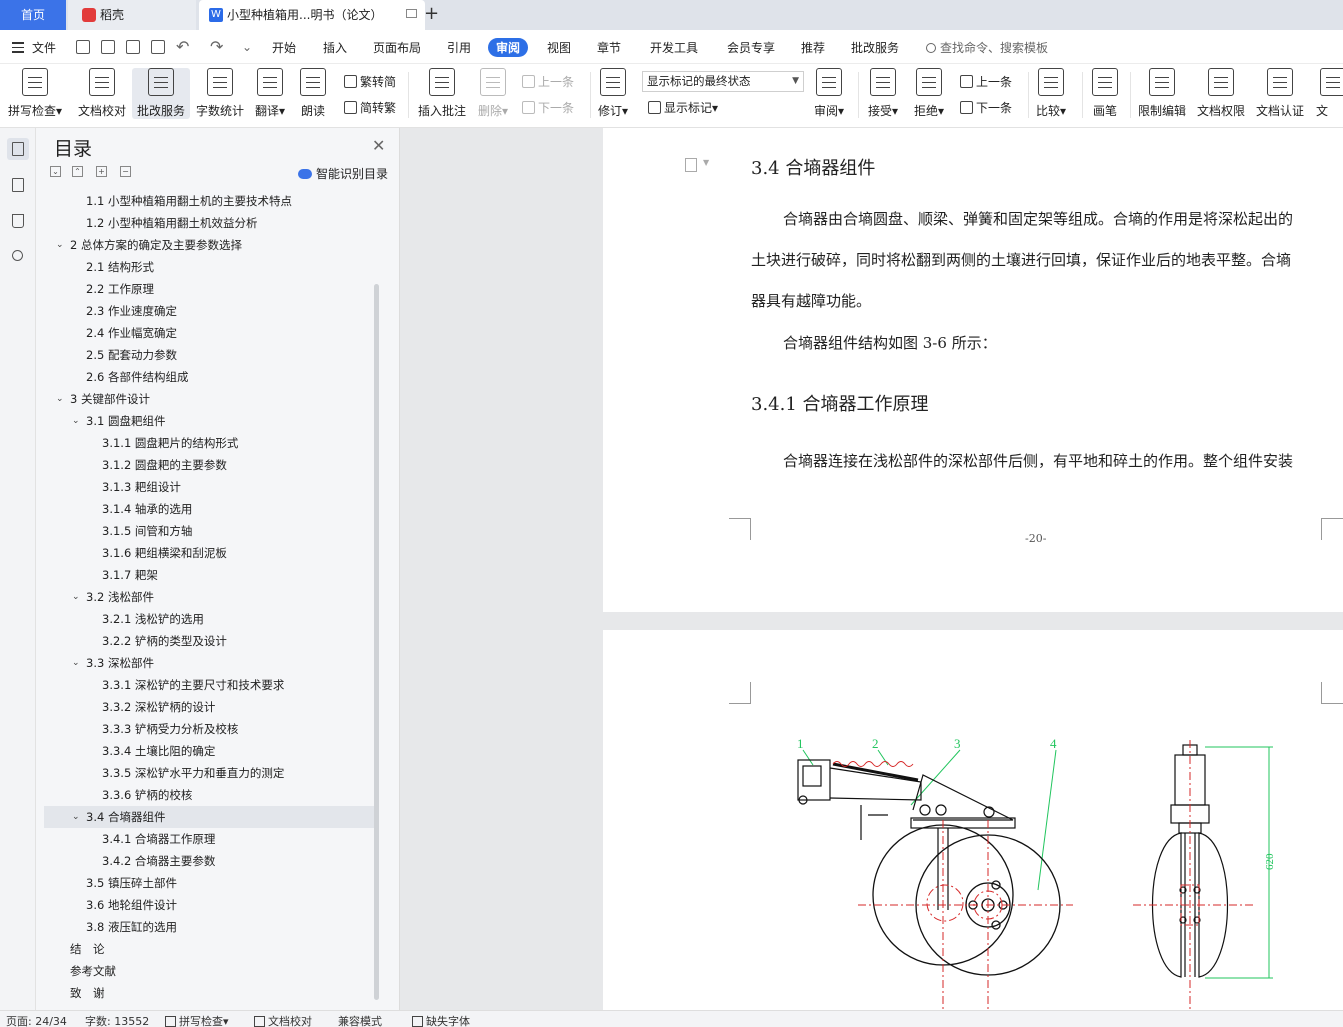 The height and width of the screenshot is (1027, 1343). I want to click on toc-item: 3.1.2 圆盘耙的主要参数, so click(209, 465).